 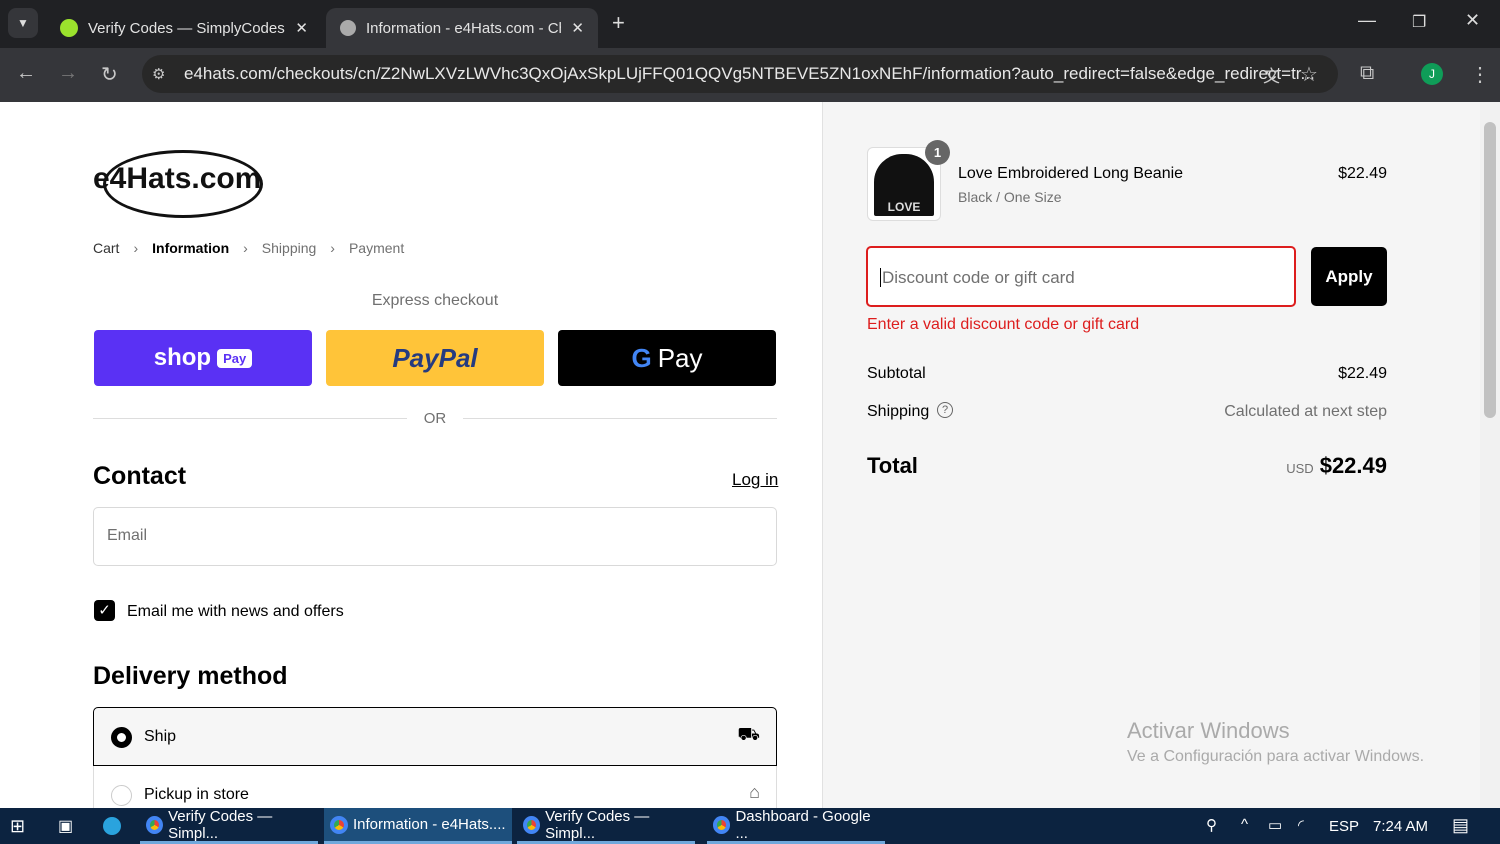 What do you see at coordinates (1419, 22) in the screenshot?
I see `restore-button: ❐` at bounding box center [1419, 22].